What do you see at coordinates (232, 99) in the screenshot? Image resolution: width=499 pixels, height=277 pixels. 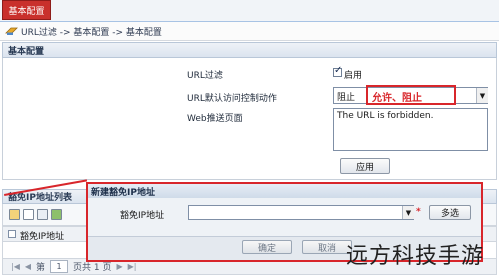 I see `default-action-label: URL默认访问控制动作` at bounding box center [232, 99].